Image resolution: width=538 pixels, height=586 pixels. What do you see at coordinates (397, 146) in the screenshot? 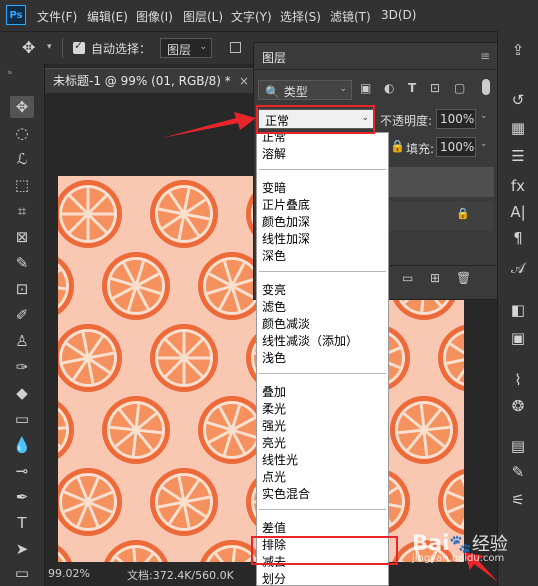
I see `lock-icon: 🔒` at bounding box center [397, 146].